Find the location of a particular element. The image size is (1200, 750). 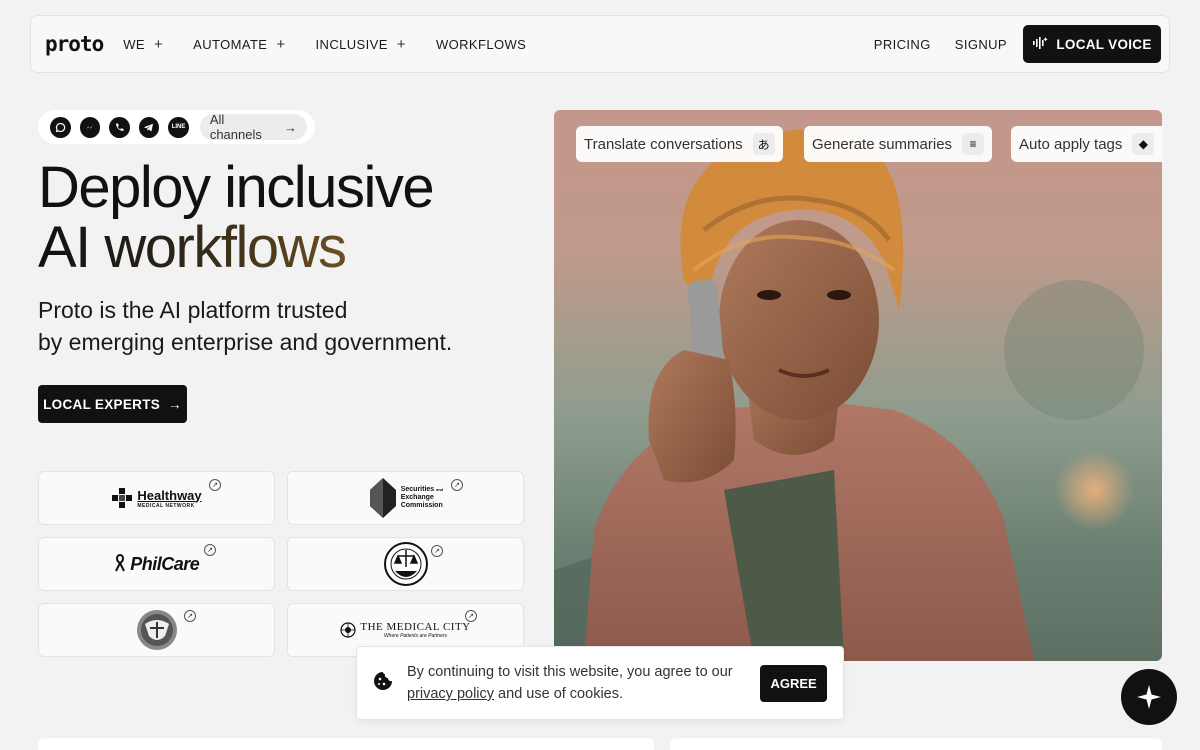

healthway-sub: MEDICAL NETWORK is located at coordinates (166, 505).